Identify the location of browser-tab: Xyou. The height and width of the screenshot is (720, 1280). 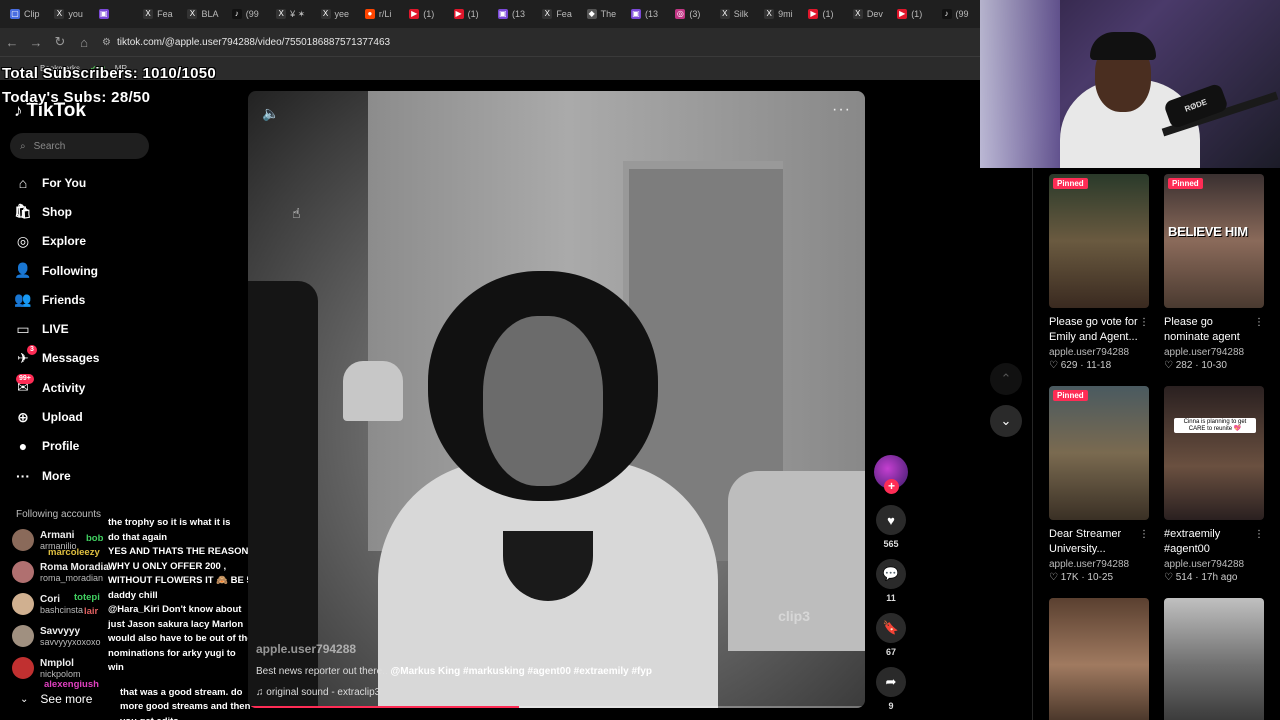
(71, 14).